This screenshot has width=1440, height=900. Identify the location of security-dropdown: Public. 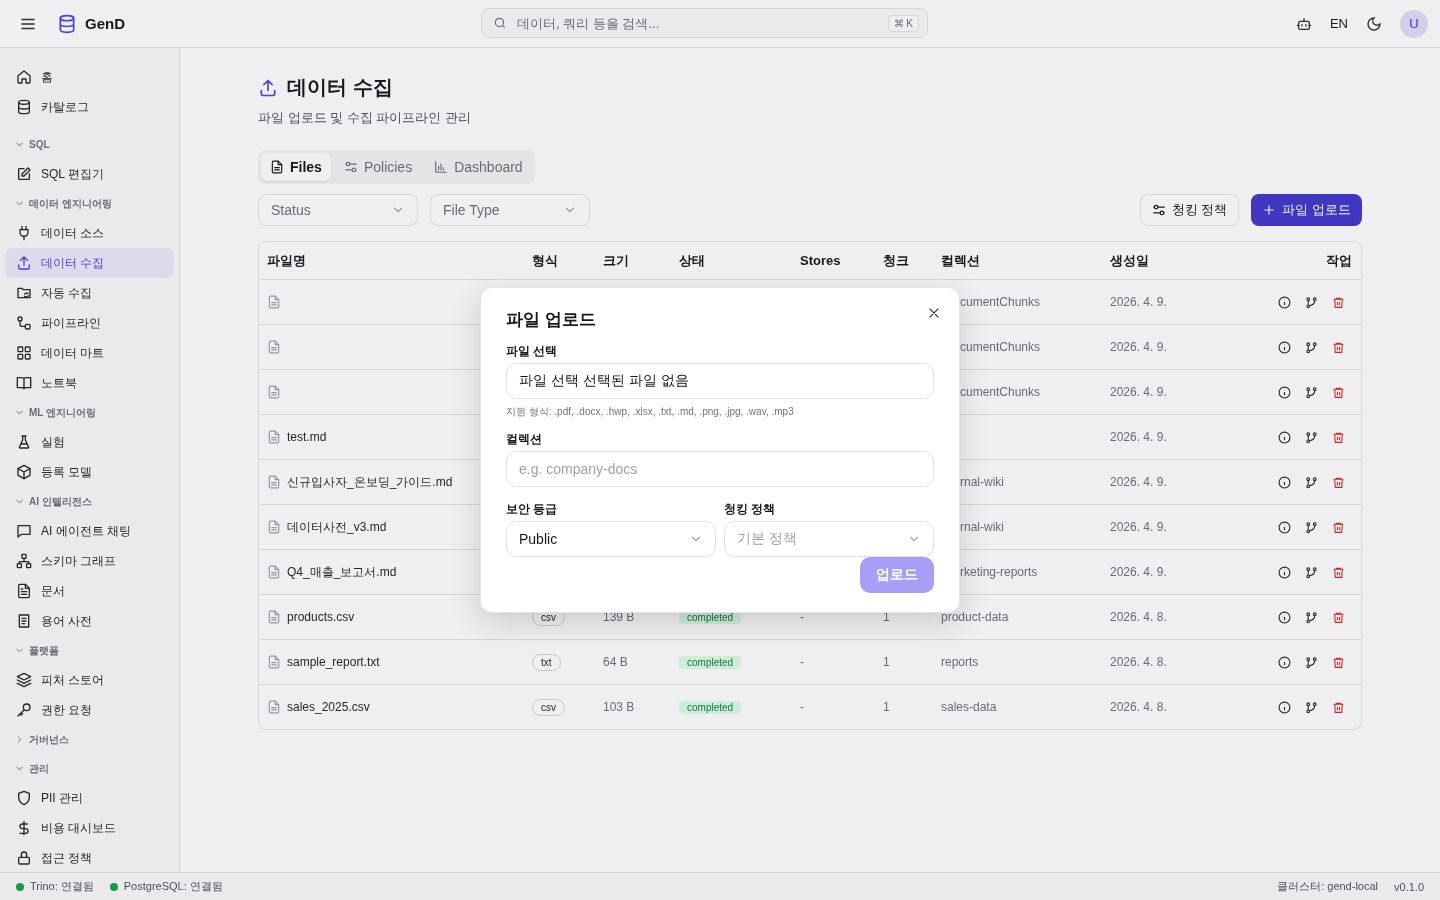
(611, 539).